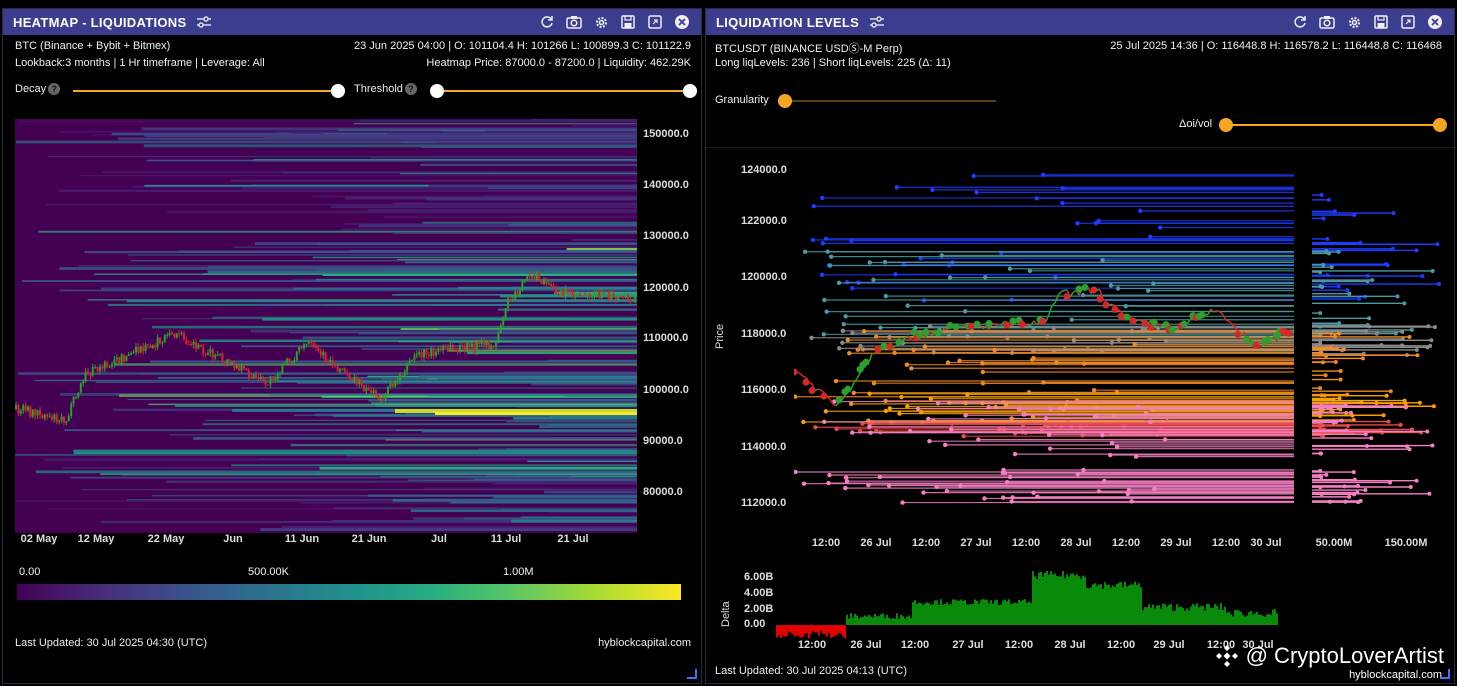 The height and width of the screenshot is (686, 1457). What do you see at coordinates (1333, 125) in the screenshot?
I see `doi-vol-slider` at bounding box center [1333, 125].